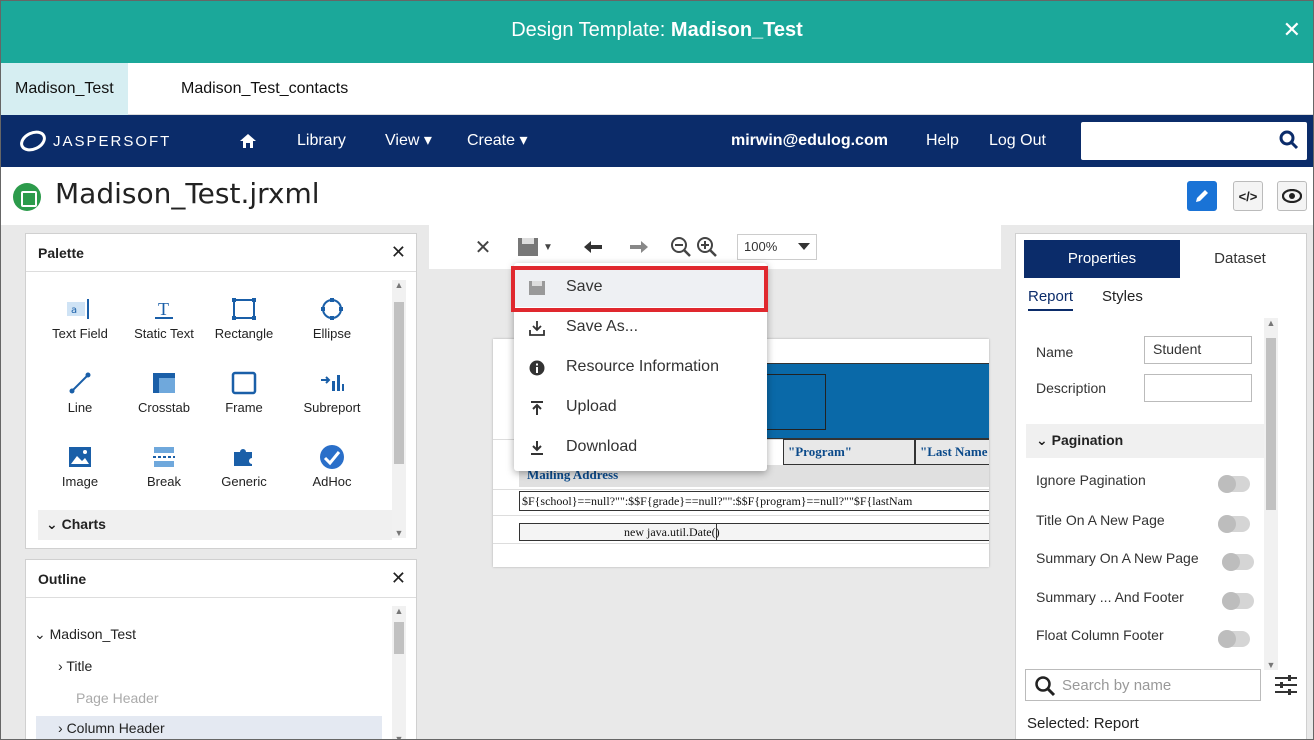 This screenshot has width=1314, height=740. What do you see at coordinates (398, 252) in the screenshot?
I see `palette-close-button: ✕` at bounding box center [398, 252].